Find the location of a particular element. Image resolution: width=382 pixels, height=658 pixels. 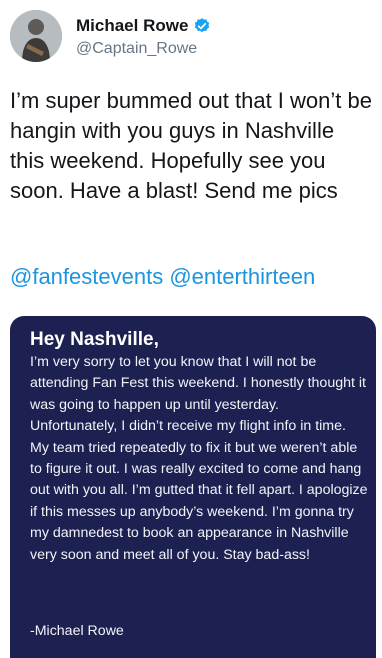

tweet-mentions: @fanfestevents @enterthirteen is located at coordinates (191, 277).